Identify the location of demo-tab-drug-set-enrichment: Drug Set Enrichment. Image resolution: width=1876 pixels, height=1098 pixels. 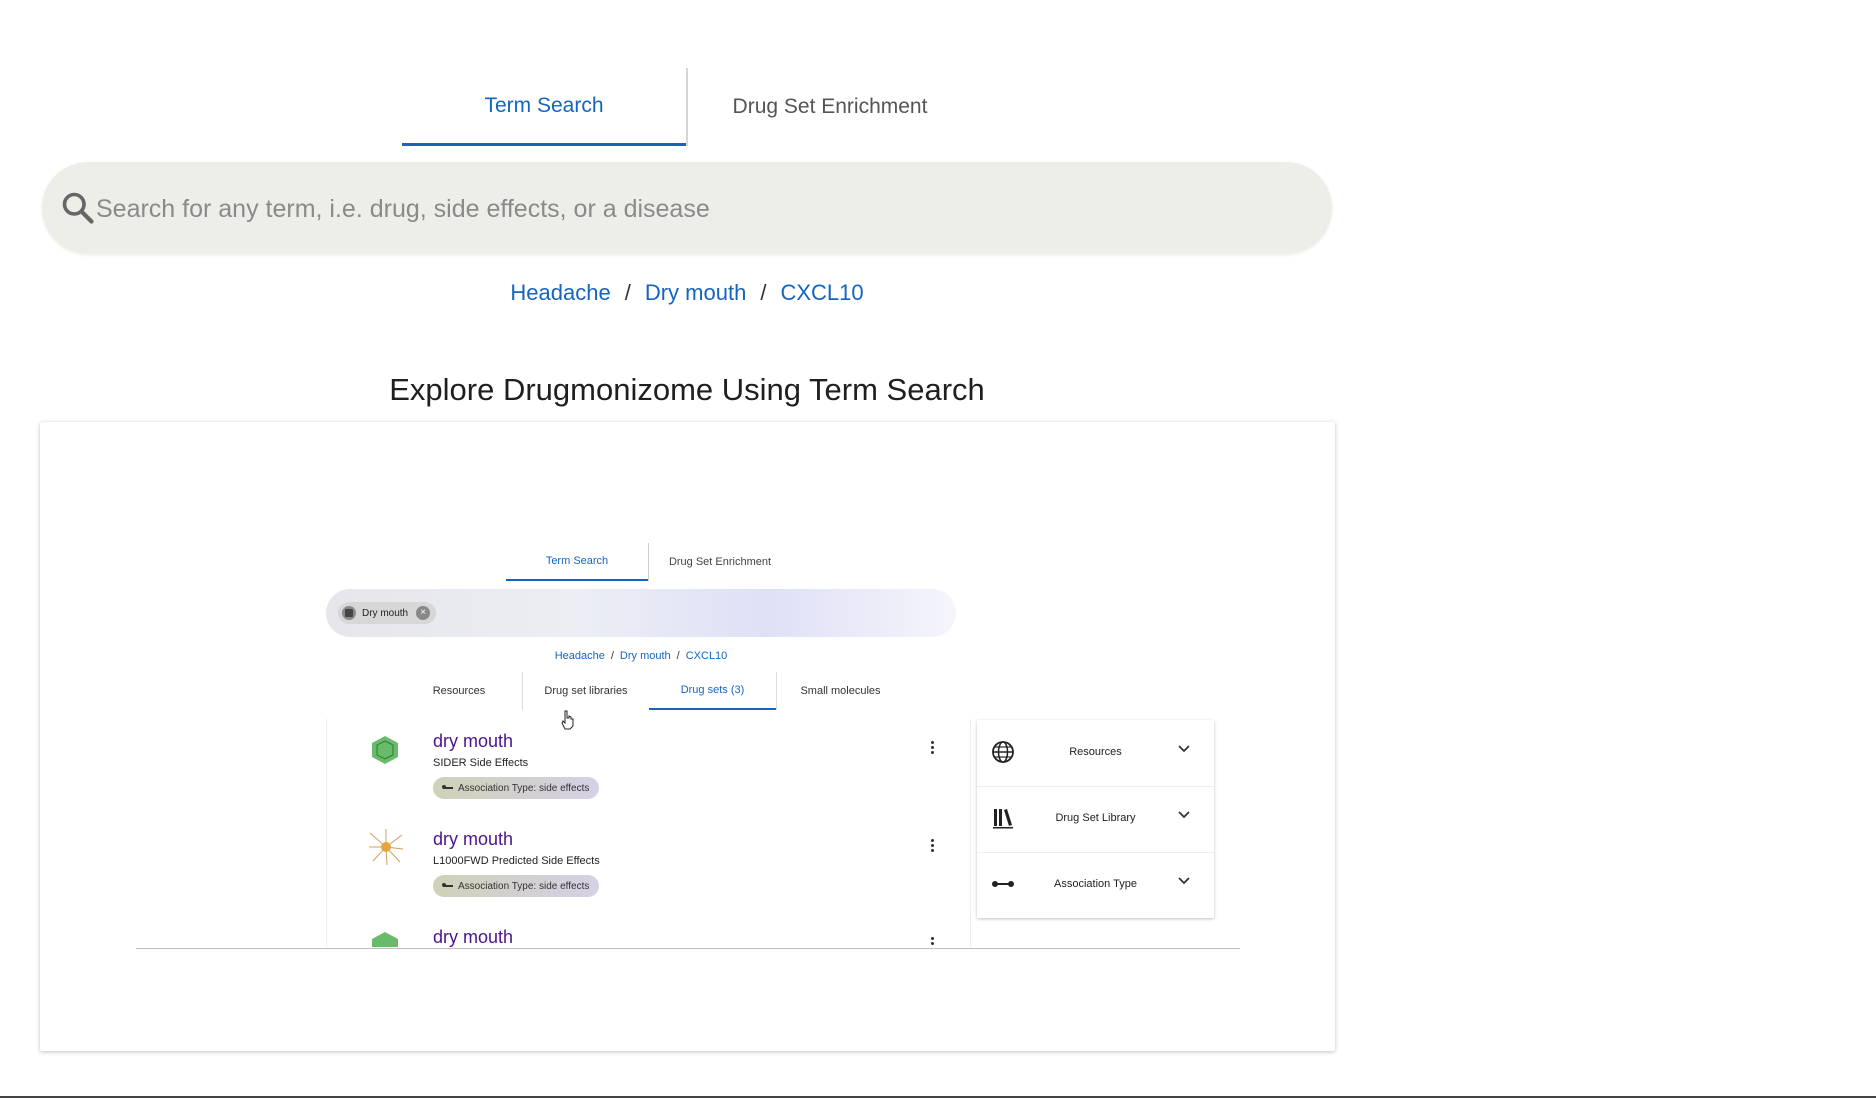
(720, 562).